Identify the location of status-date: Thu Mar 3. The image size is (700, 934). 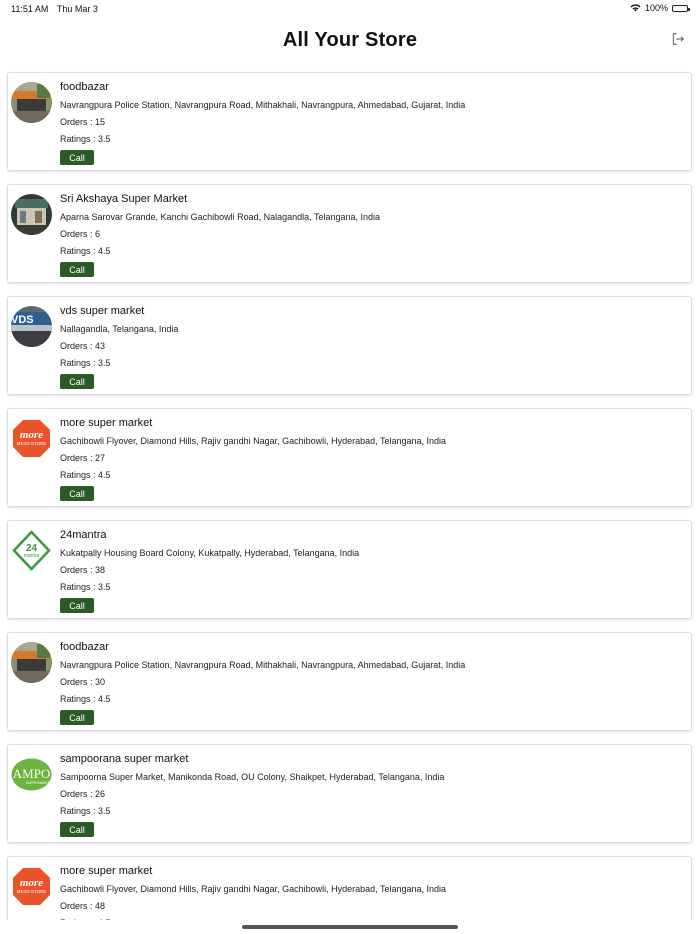
(77, 9).